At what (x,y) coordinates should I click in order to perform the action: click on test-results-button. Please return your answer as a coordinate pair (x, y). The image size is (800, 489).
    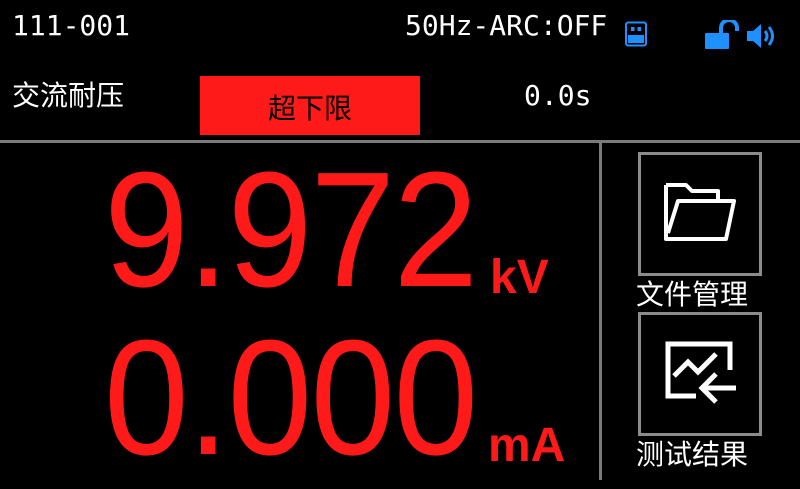
    Looking at the image, I should click on (700, 374).